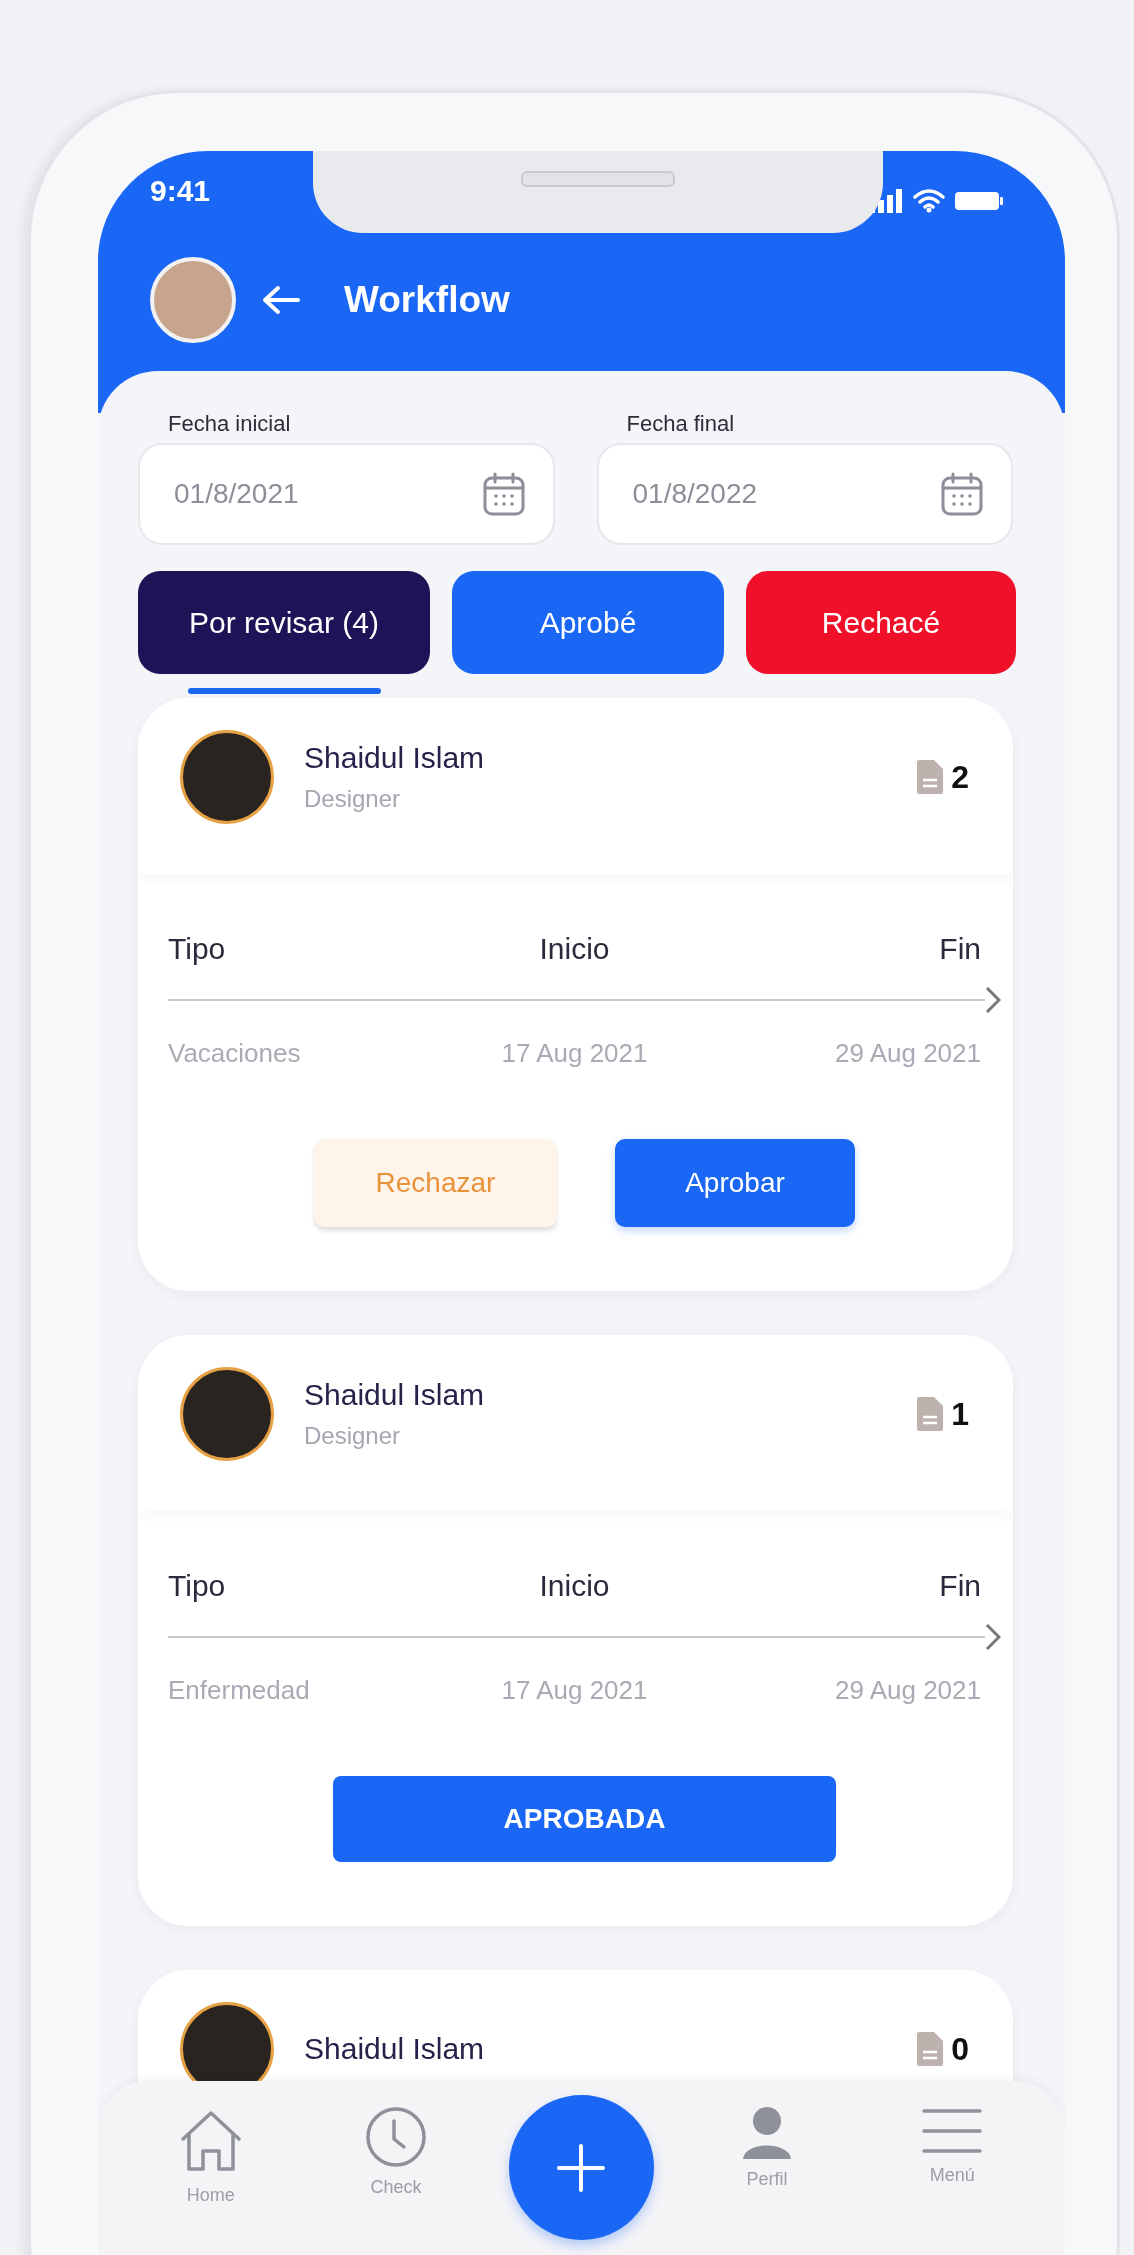  Describe the element at coordinates (766, 2133) in the screenshot. I see `profile-icon` at that location.